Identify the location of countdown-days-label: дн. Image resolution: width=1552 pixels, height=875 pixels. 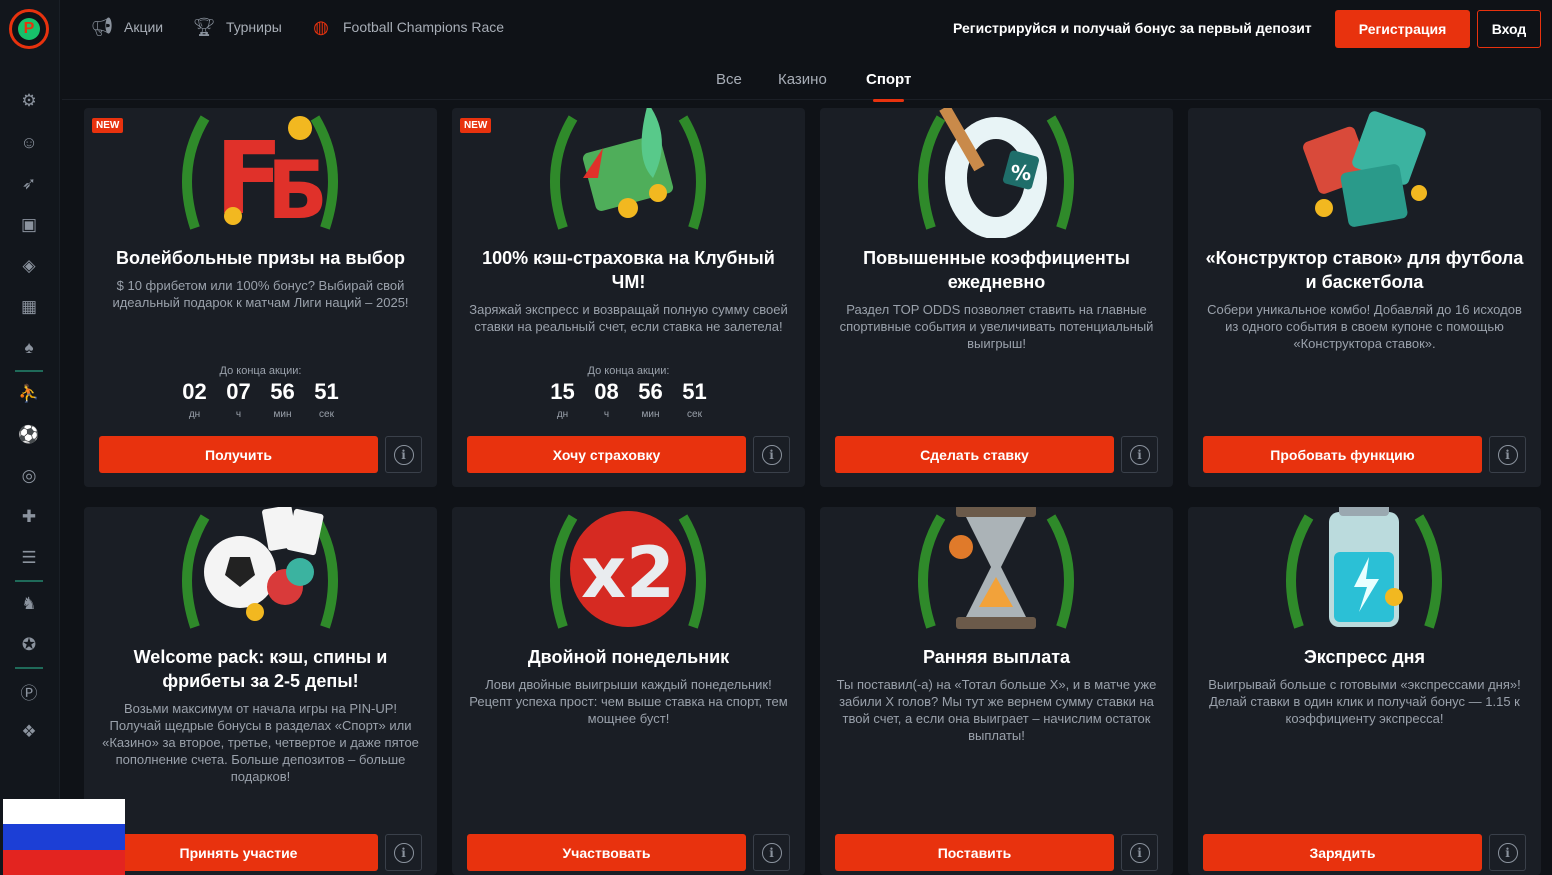
(194, 414).